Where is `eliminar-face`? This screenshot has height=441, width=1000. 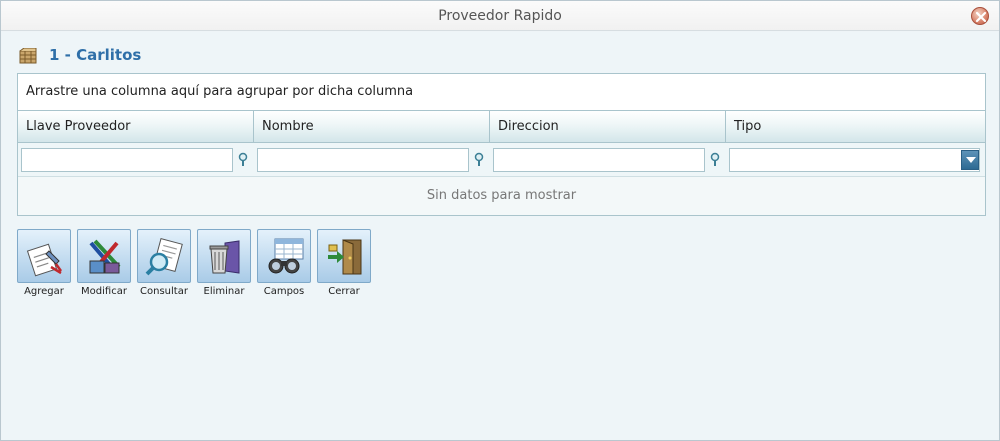 eliminar-face is located at coordinates (224, 256).